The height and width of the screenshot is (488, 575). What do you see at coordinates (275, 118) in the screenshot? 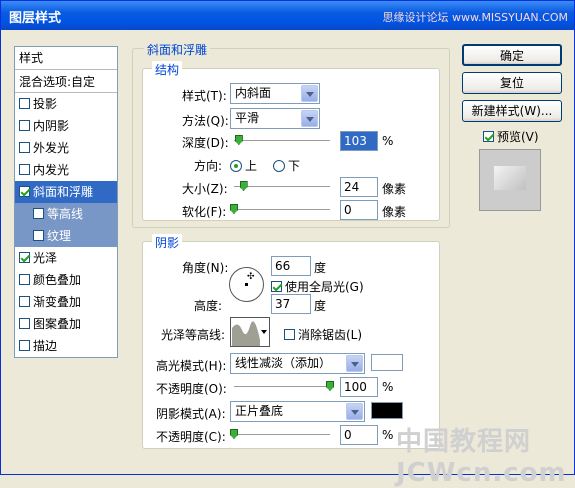
I see `technique-dropdown: 平滑` at bounding box center [275, 118].